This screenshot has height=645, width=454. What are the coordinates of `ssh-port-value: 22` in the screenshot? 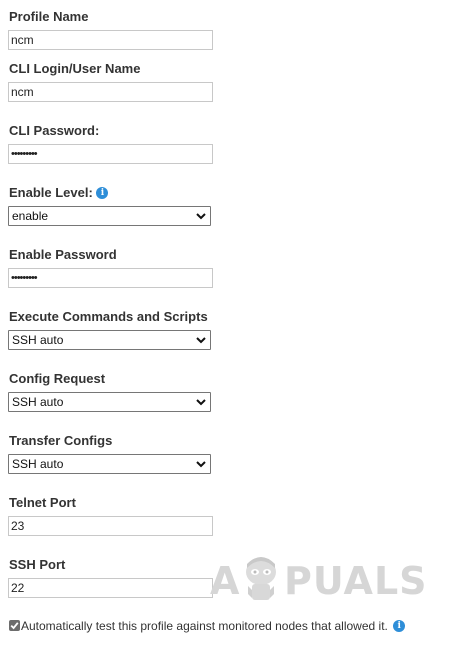 It's located at (18, 588).